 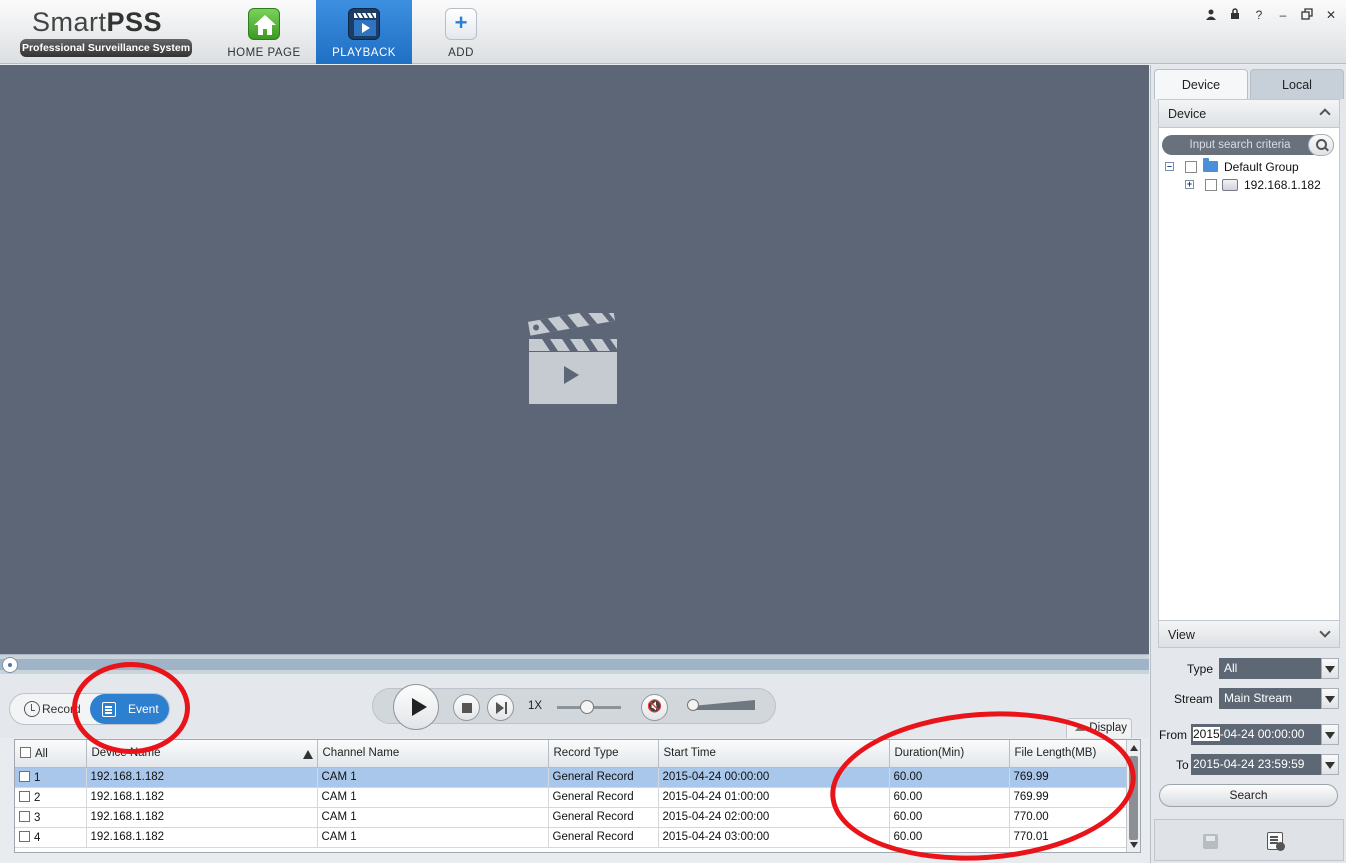 I want to click on play-button, so click(x=416, y=707).